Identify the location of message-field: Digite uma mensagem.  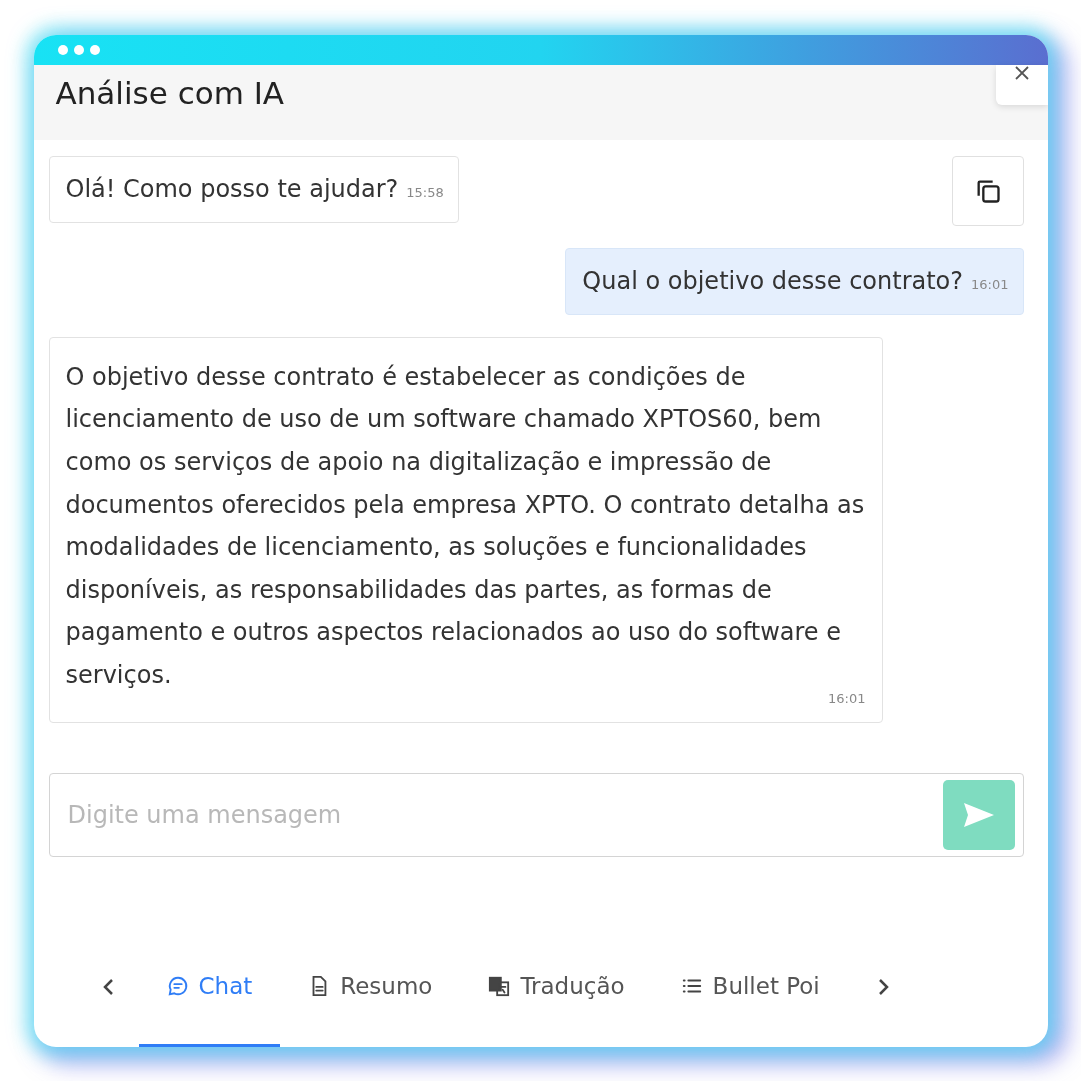
(536, 814).